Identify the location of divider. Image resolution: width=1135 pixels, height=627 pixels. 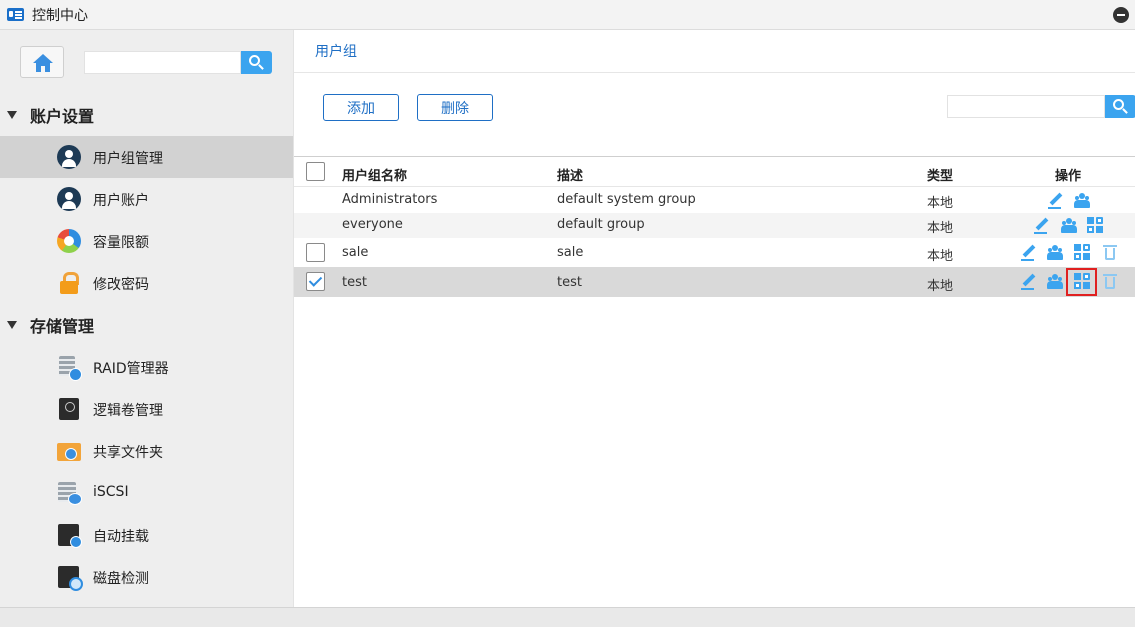
(714, 72).